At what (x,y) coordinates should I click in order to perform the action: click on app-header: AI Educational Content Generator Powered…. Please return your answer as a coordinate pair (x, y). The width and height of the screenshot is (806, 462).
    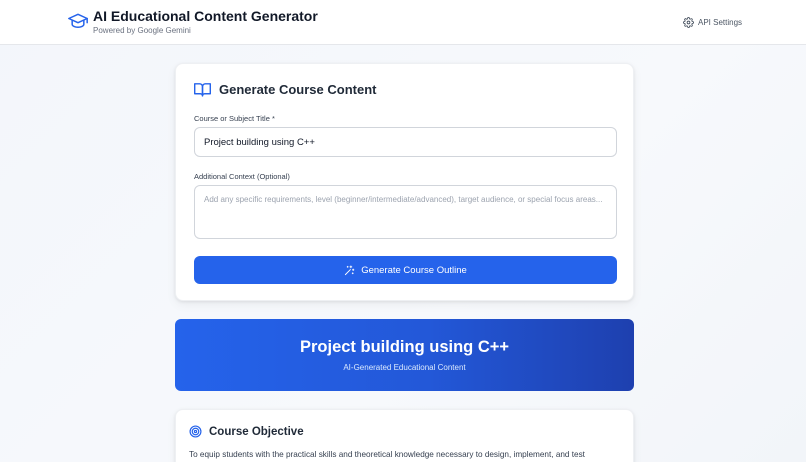
    Looking at the image, I should click on (403, 22).